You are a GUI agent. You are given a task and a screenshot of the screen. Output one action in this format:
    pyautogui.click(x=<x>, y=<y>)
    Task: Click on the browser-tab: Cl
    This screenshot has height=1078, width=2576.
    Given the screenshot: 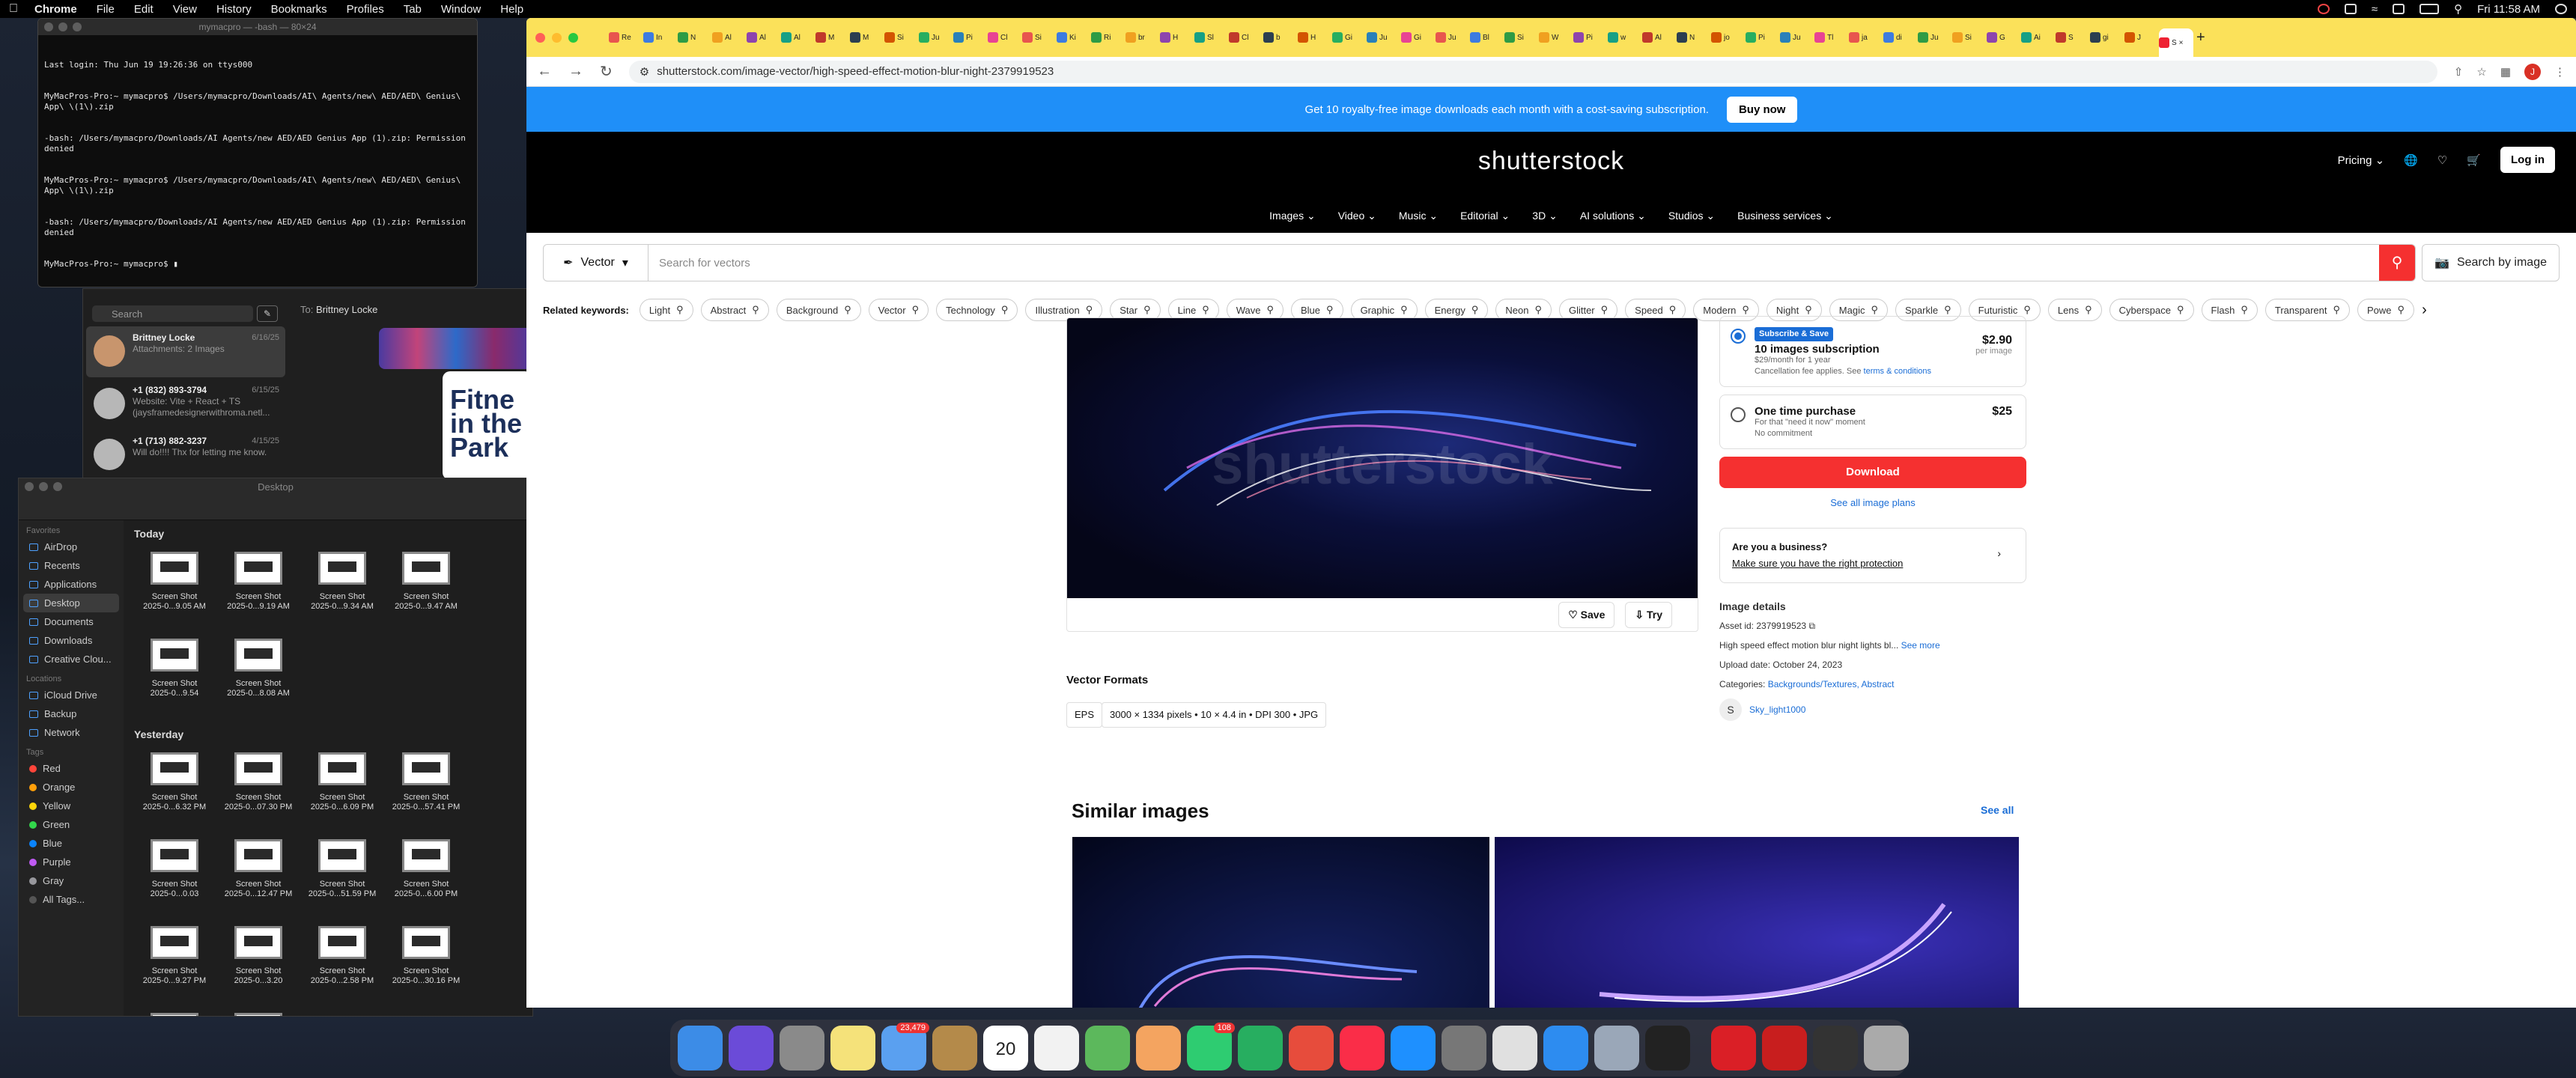 What is the action you would take?
    pyautogui.click(x=1244, y=37)
    